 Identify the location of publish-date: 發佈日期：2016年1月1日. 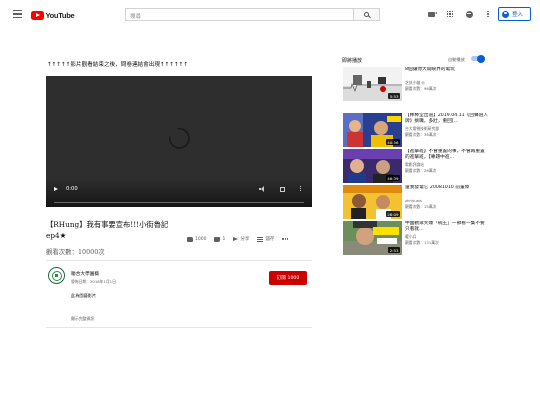
(93, 281).